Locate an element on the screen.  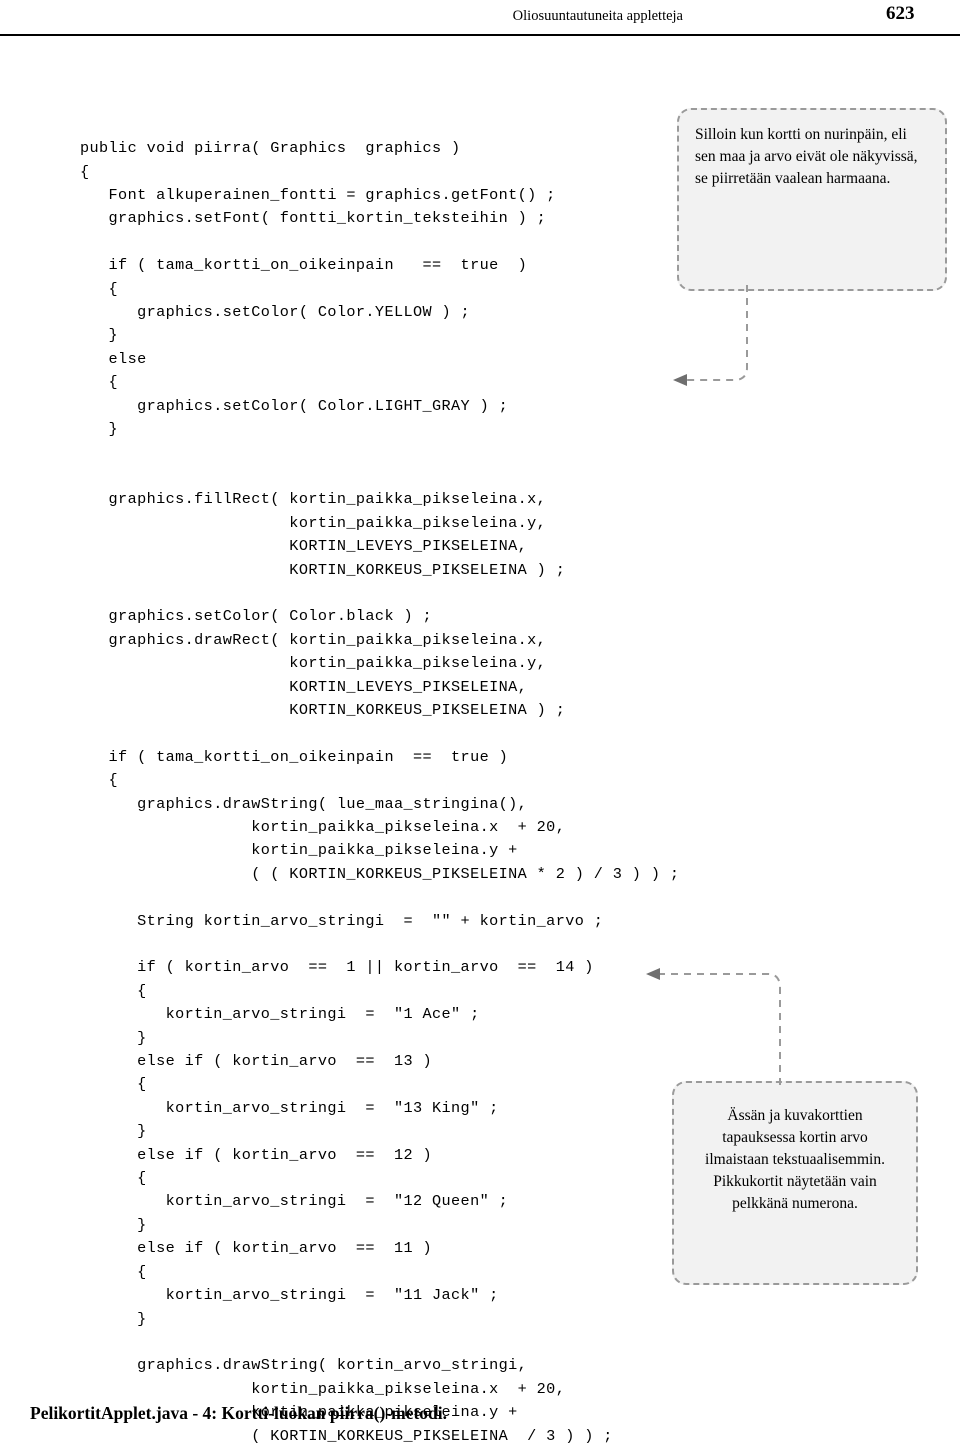
page-header-title: Oliosuuntautuneita appletteja is located at coordinates (597, 16).